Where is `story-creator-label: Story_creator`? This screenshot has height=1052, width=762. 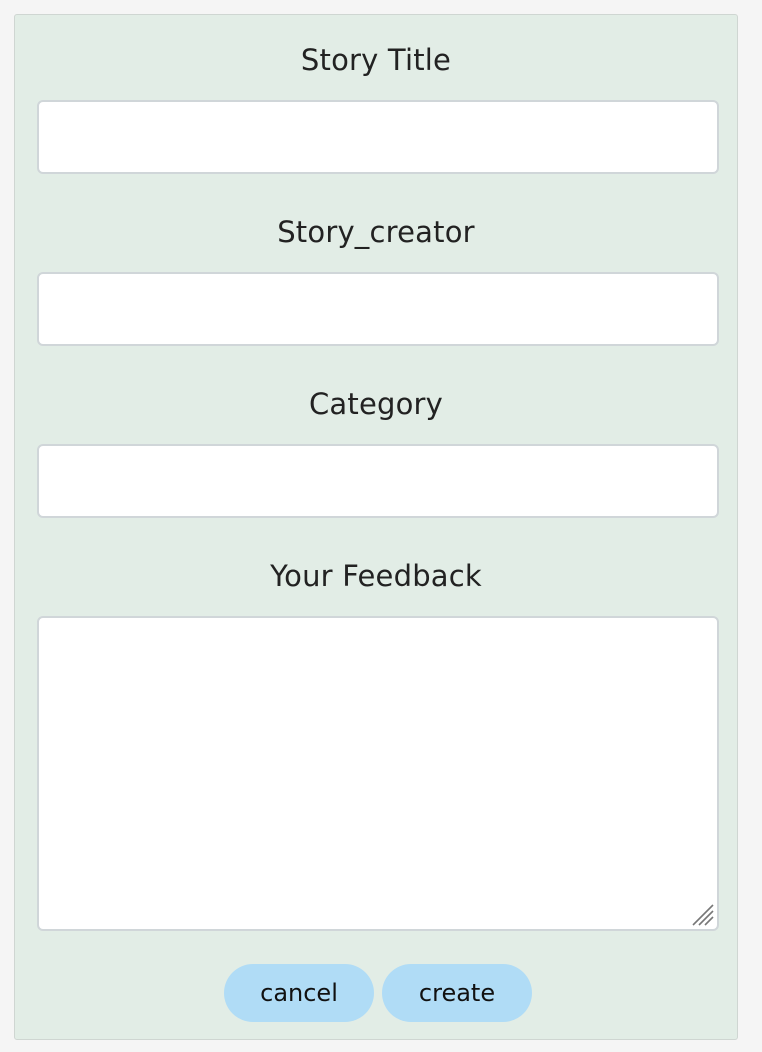
story-creator-label: Story_creator is located at coordinates (376, 232).